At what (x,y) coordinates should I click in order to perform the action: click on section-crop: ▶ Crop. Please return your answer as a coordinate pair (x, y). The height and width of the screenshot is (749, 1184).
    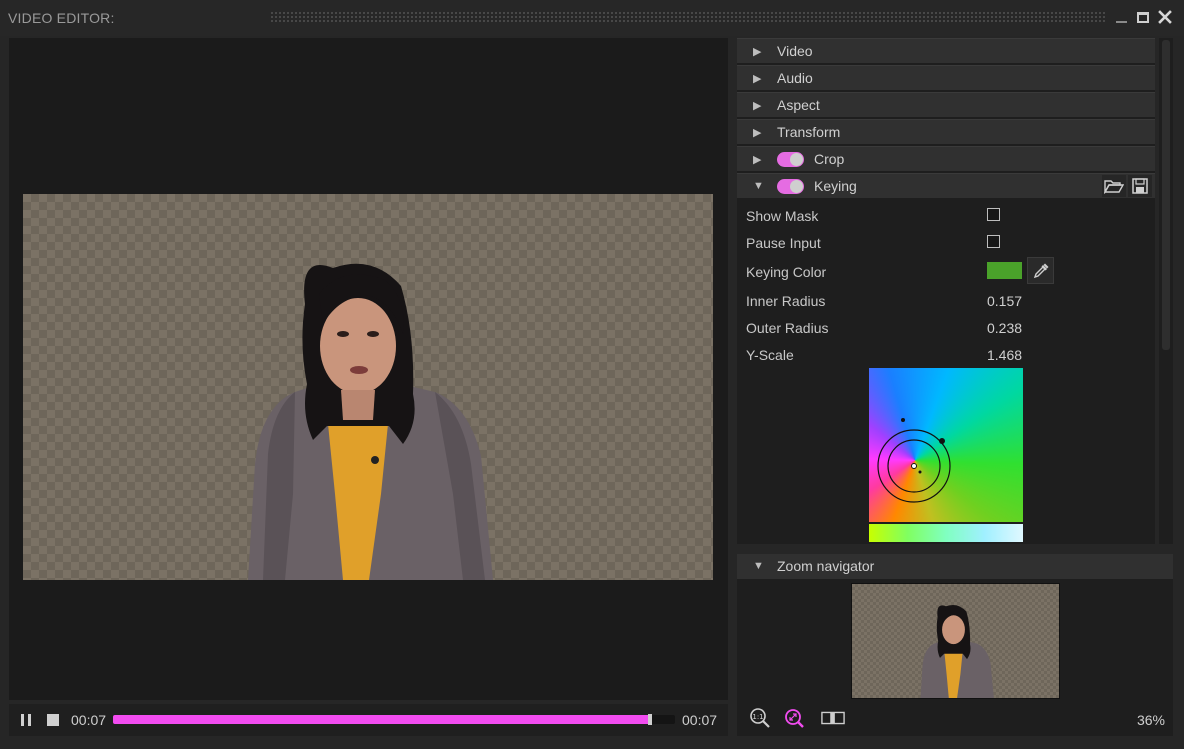
    Looking at the image, I should click on (946, 158).